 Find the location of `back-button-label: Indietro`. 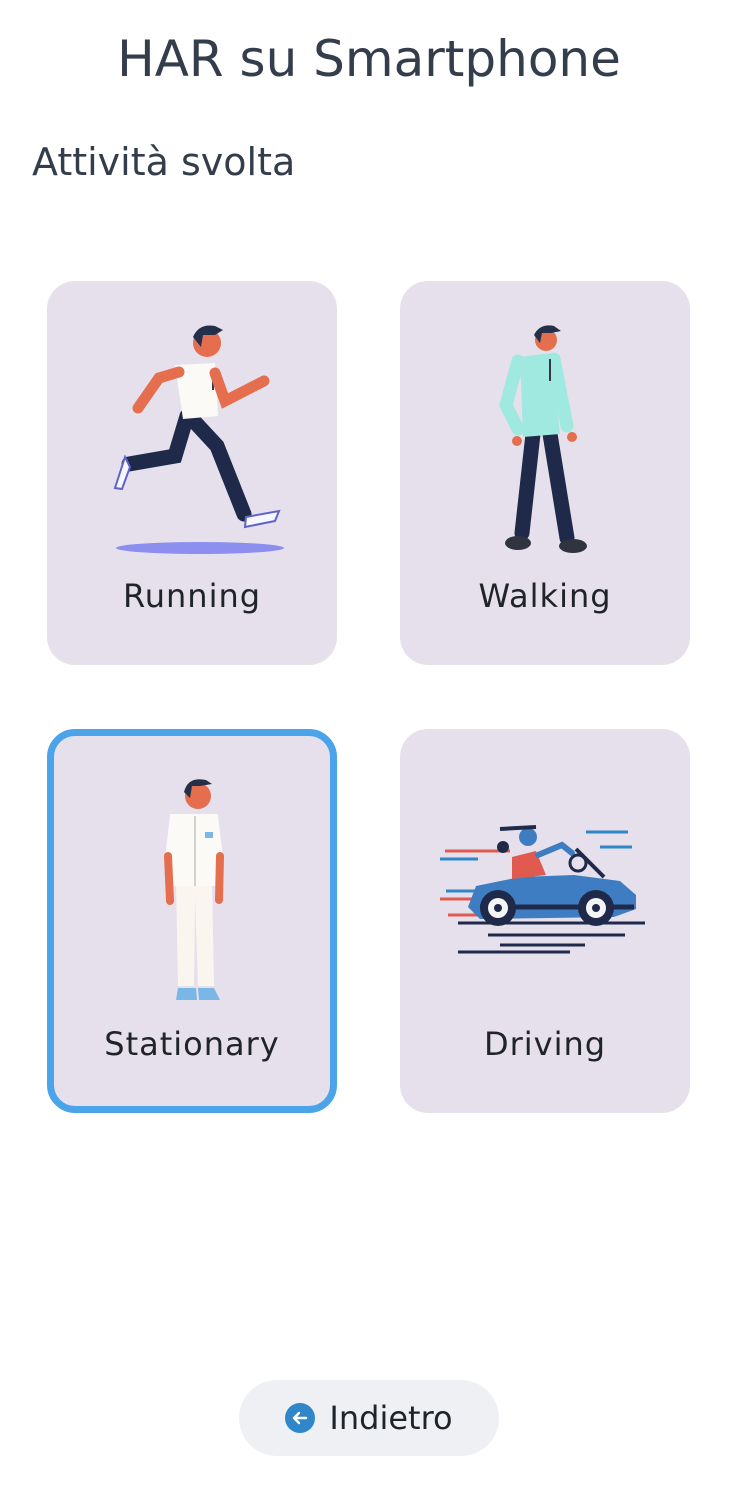

back-button-label: Indietro is located at coordinates (391, 1418).